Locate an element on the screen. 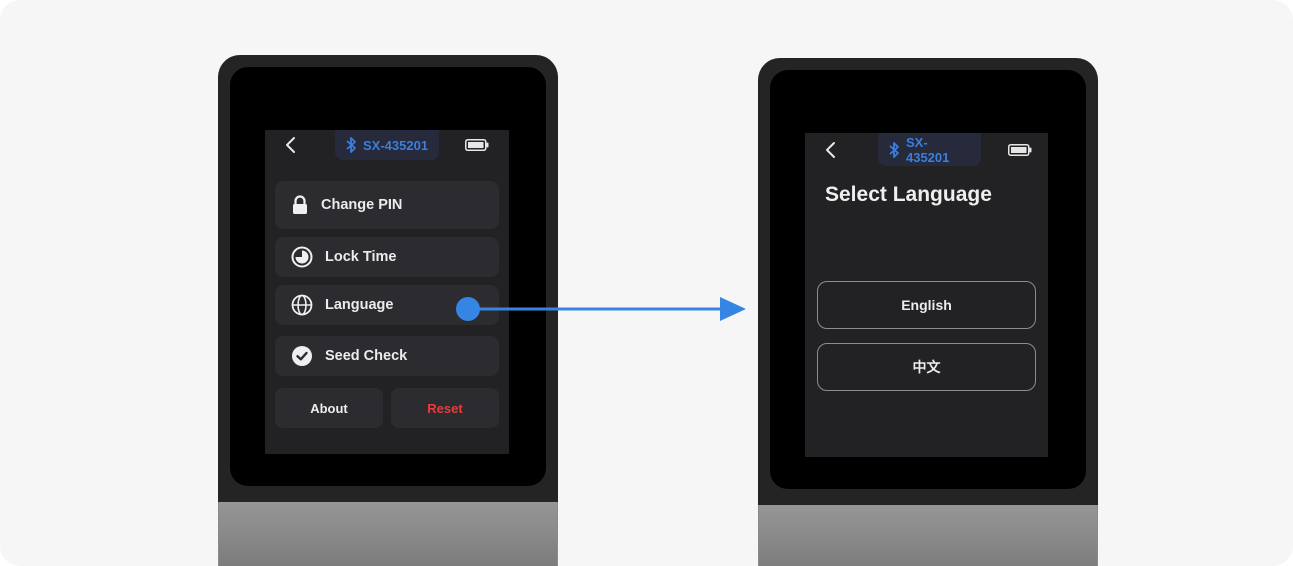 Image resolution: width=1293 pixels, height=566 pixels. transition-arrow is located at coordinates (606, 309).